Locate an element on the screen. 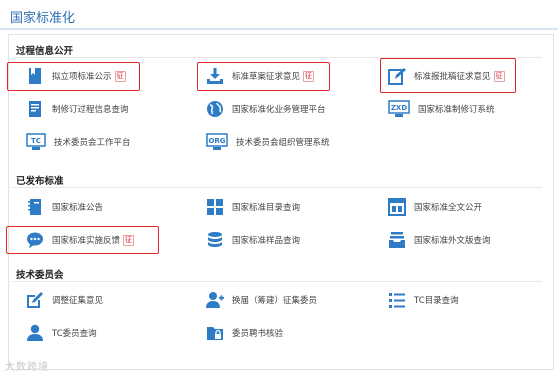 This screenshot has height=377, width=558. tc-monitor-icon: TC is located at coordinates (36, 142).